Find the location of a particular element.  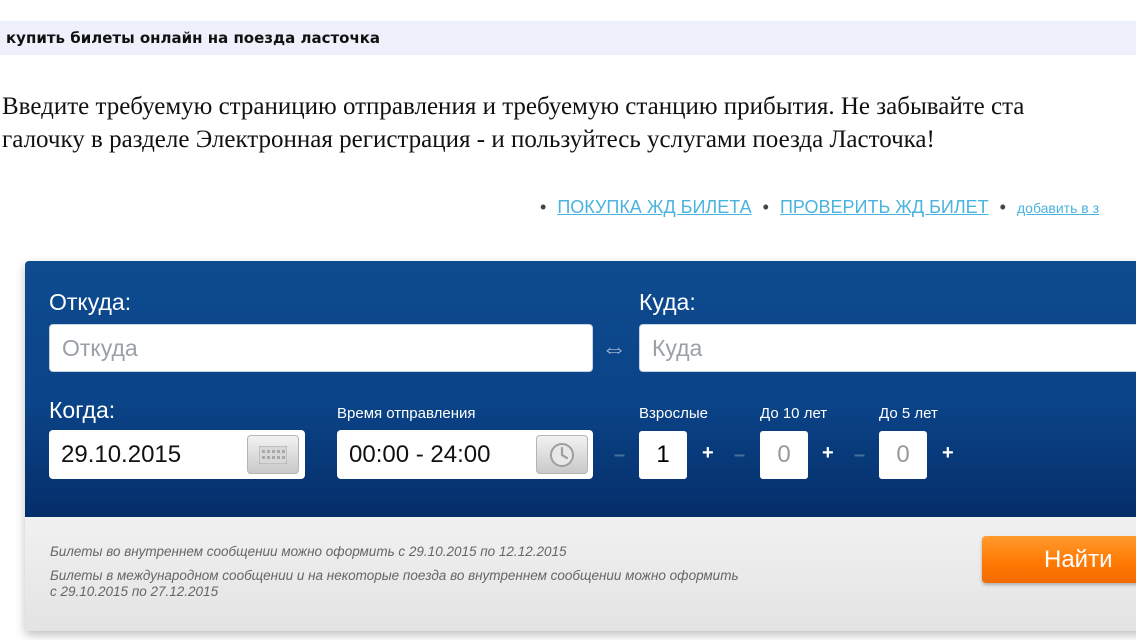

link-buy-ticket: ПОКУПКА ЖД БИЛЕТА is located at coordinates (654, 207).